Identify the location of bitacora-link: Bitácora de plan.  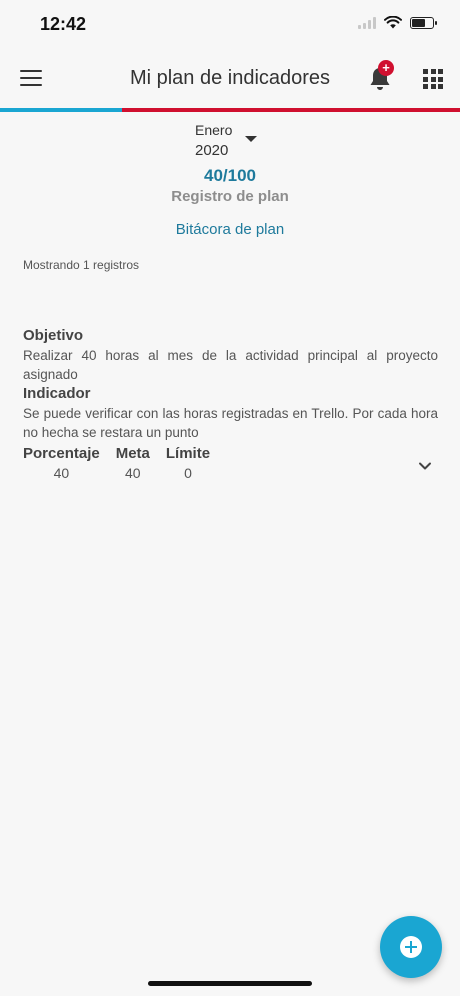
(230, 229).